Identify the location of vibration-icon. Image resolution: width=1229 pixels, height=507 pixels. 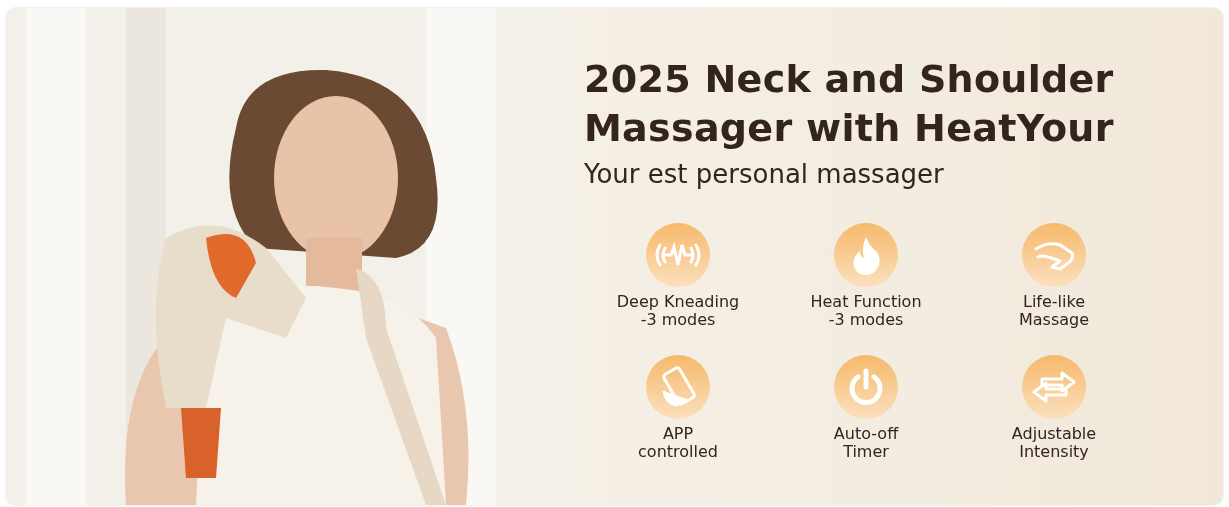
(678, 255).